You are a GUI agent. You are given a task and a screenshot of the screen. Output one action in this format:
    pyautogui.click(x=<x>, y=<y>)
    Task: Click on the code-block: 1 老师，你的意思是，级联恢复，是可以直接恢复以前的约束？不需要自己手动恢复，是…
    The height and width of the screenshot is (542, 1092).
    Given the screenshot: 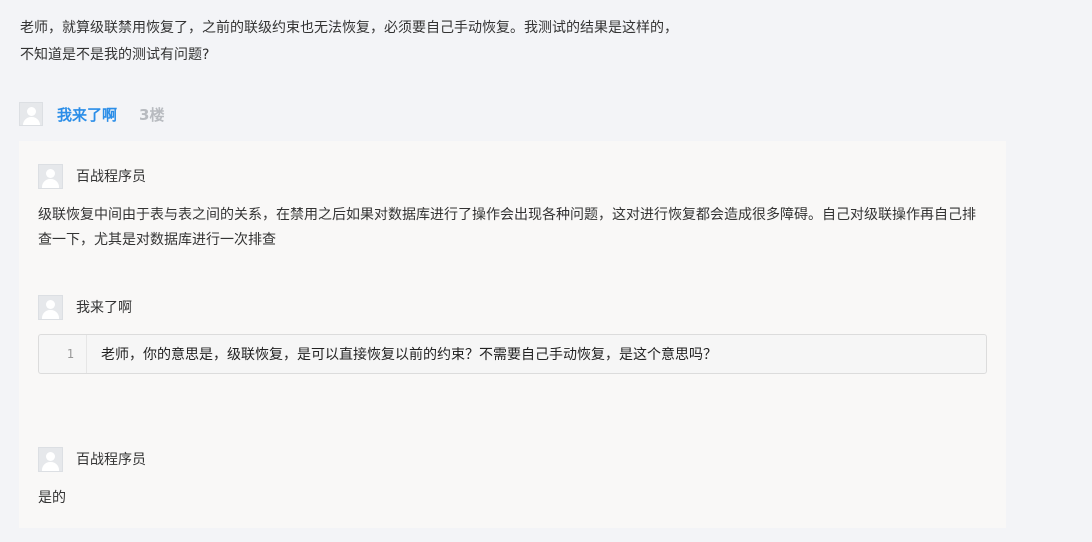 What is the action you would take?
    pyautogui.click(x=512, y=354)
    